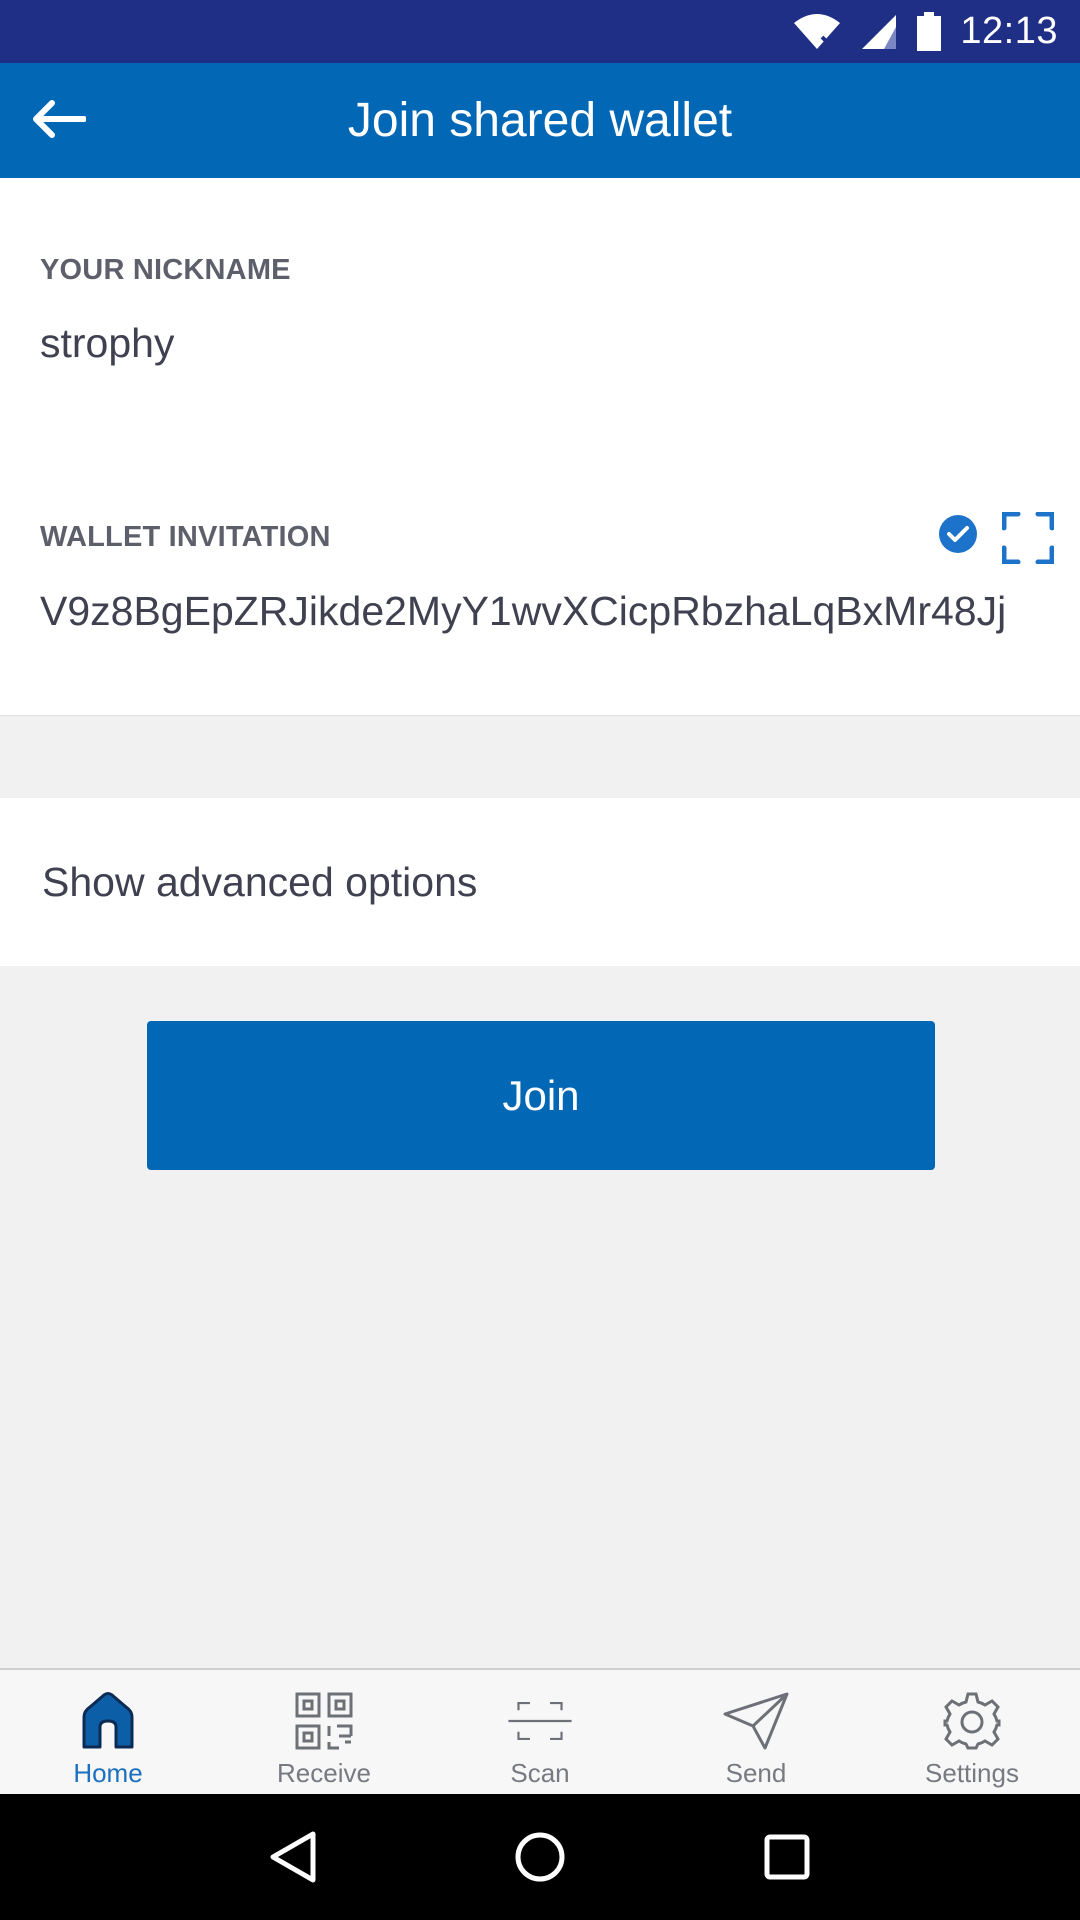 This screenshot has width=1080, height=1920. I want to click on paper-plane-icon, so click(756, 1721).